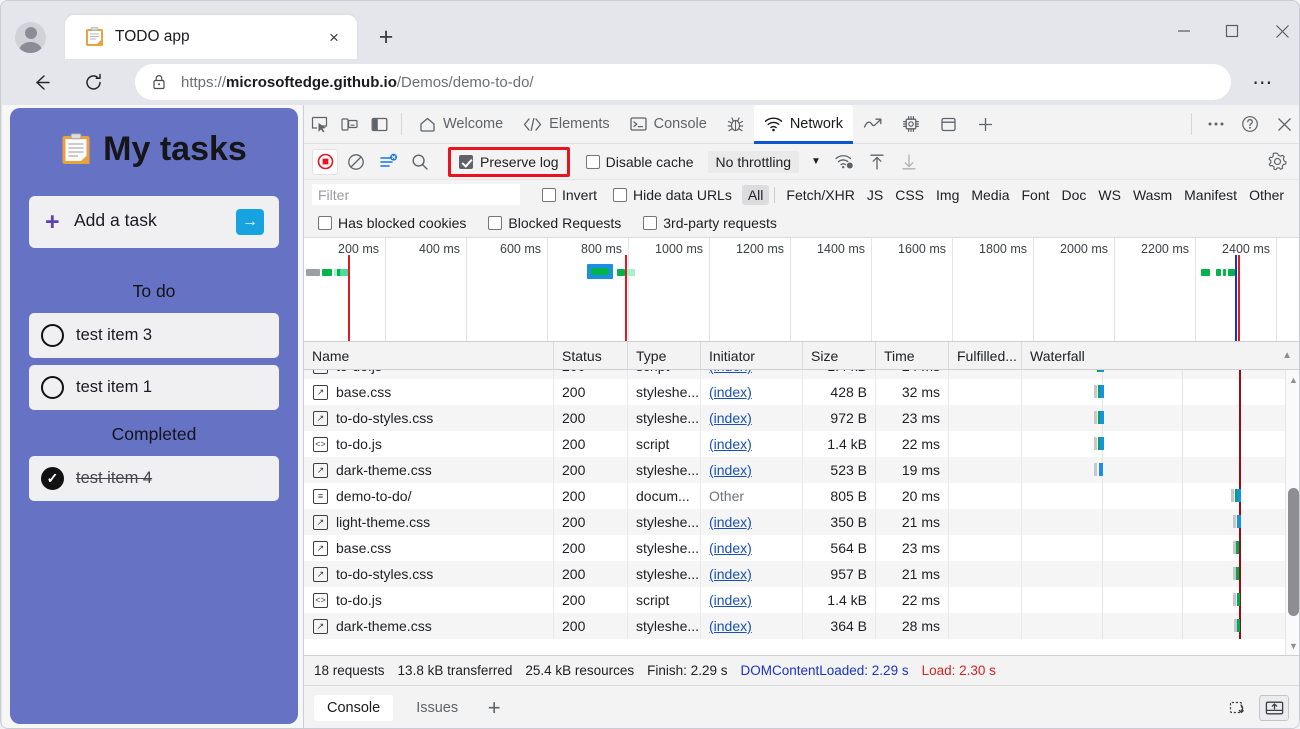 This screenshot has height=729, width=1300. I want to click on record-stop-icon, so click(325, 161).